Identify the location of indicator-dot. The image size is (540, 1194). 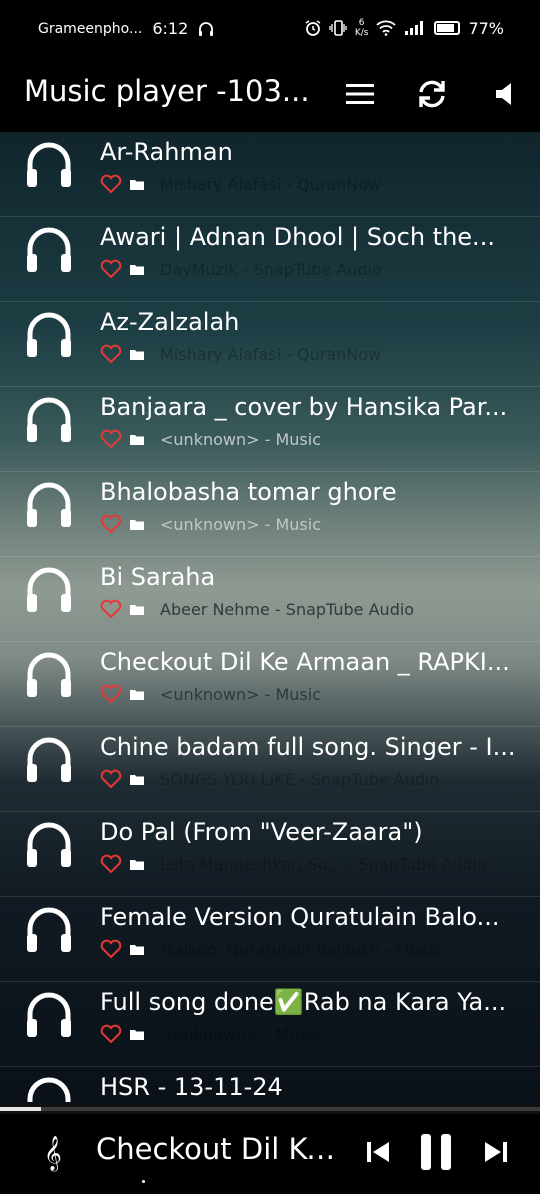
(143, 1181).